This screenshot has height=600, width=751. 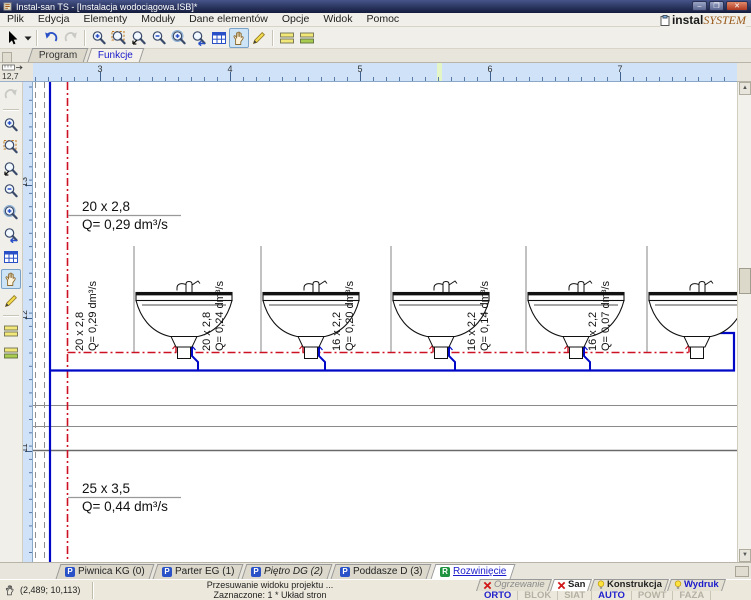 I want to click on sheets-icon, so click(x=11, y=331).